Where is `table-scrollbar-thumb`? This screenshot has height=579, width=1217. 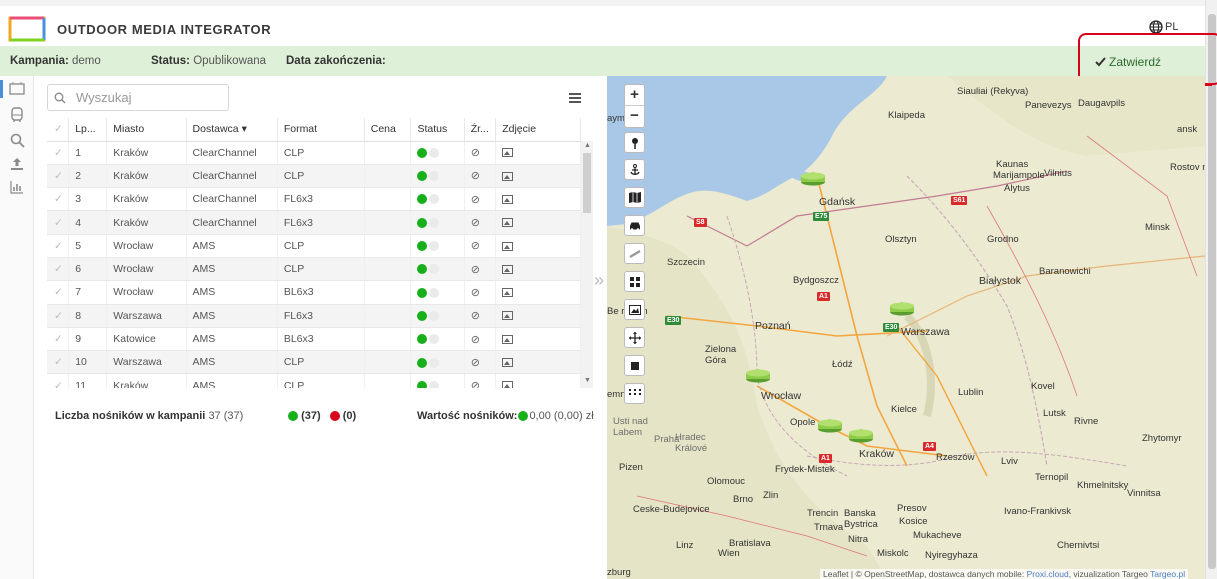 table-scrollbar-thumb is located at coordinates (587, 183).